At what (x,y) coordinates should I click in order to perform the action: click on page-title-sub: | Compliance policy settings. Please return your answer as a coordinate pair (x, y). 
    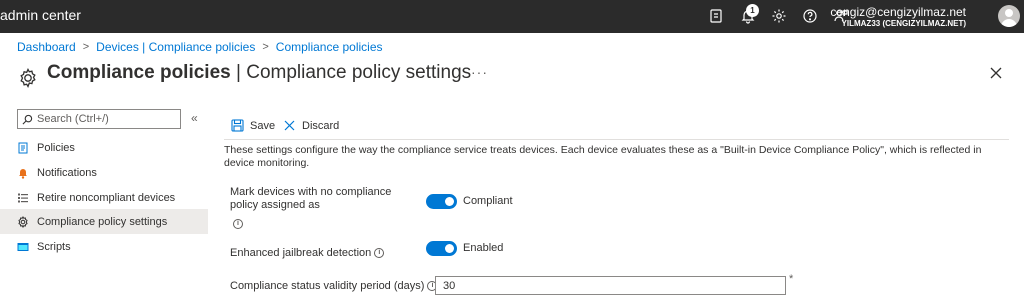
    Looking at the image, I should click on (351, 72).